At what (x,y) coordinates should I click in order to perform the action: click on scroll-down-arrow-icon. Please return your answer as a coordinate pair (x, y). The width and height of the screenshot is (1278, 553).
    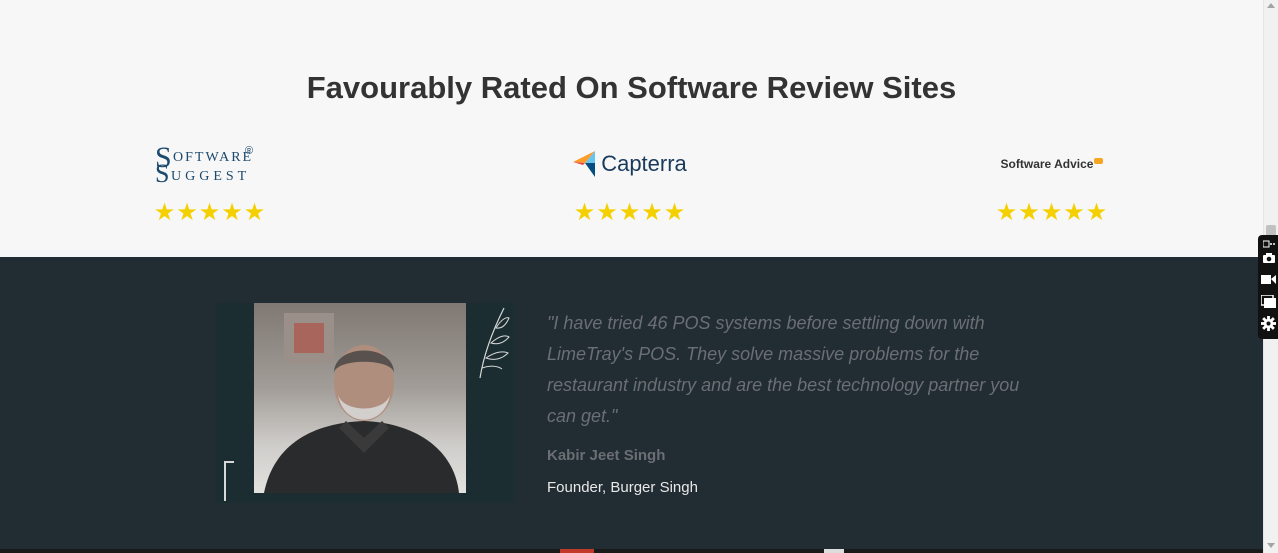
    Looking at the image, I should click on (1271, 545).